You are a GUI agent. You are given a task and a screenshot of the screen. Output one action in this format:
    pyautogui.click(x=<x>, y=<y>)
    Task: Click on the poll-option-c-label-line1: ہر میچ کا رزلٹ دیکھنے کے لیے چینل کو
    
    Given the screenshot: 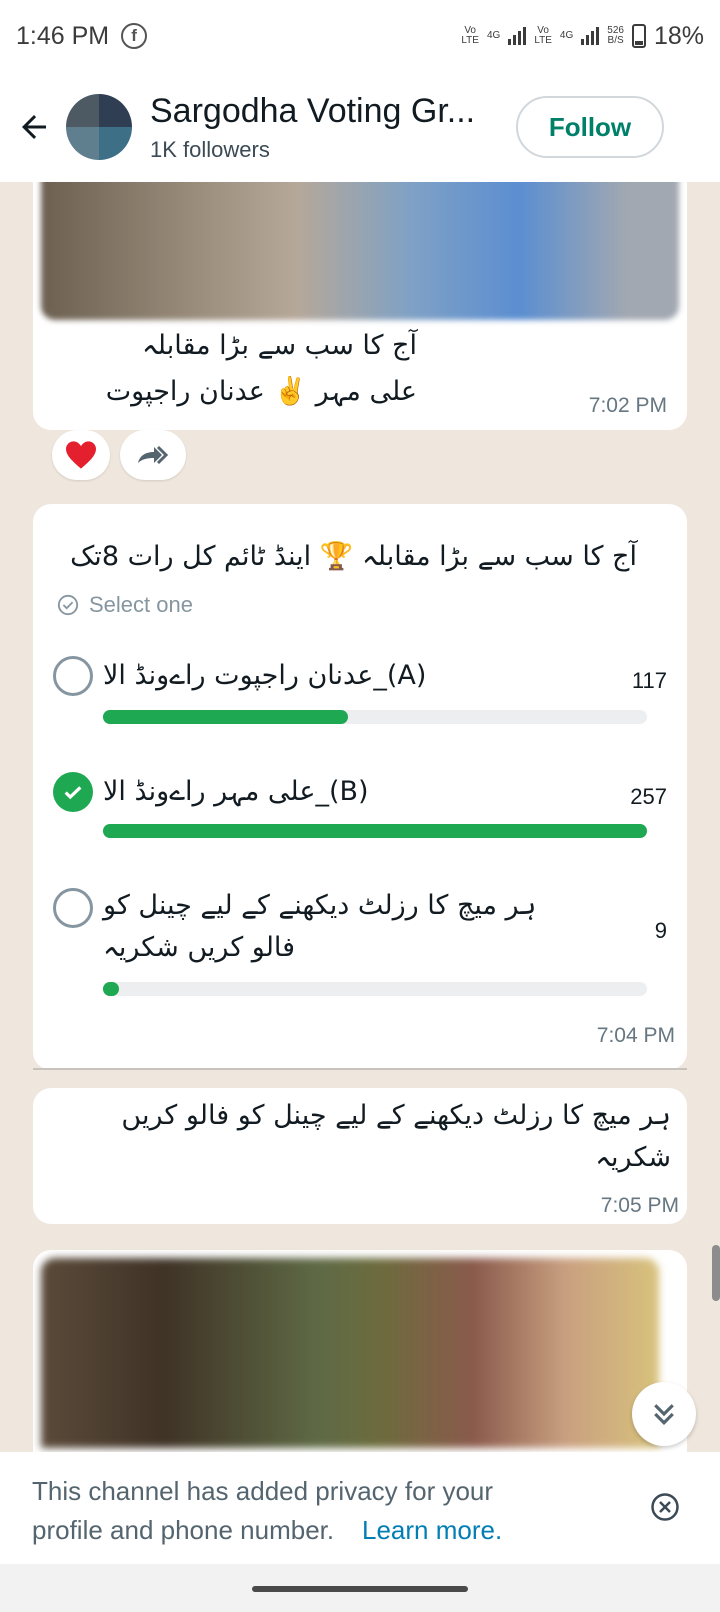 What is the action you would take?
    pyautogui.click(x=320, y=905)
    